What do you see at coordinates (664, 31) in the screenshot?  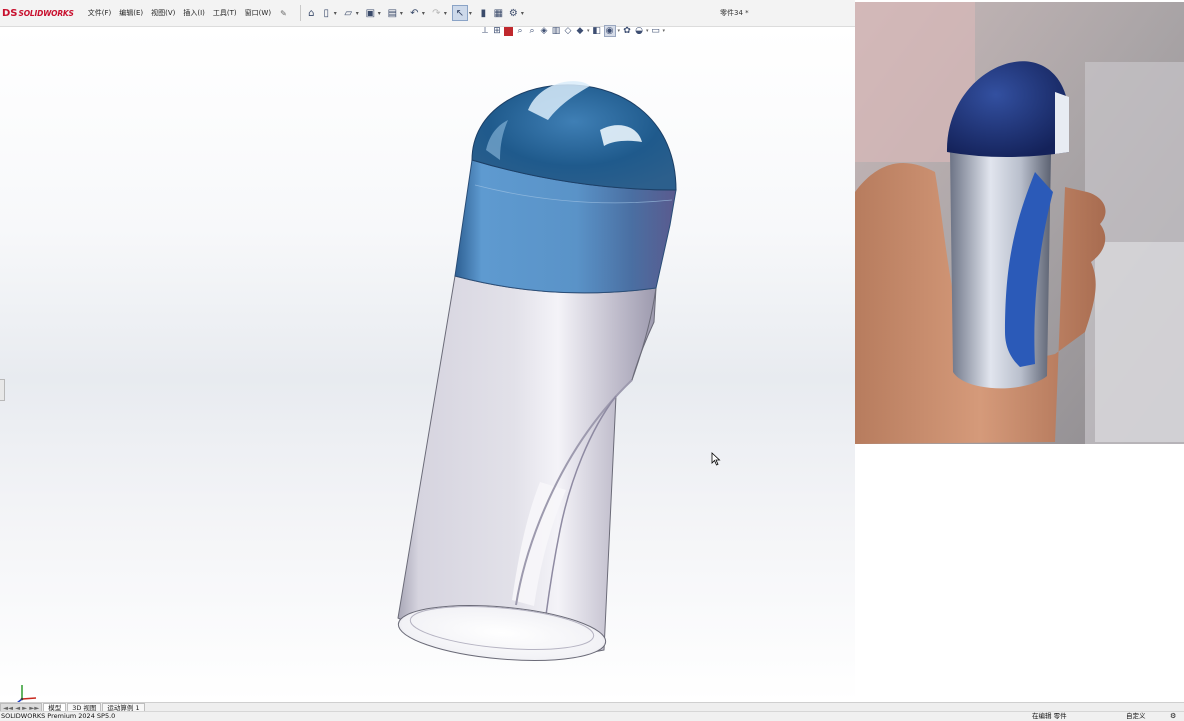 I see `monitor-caret: ▾` at bounding box center [664, 31].